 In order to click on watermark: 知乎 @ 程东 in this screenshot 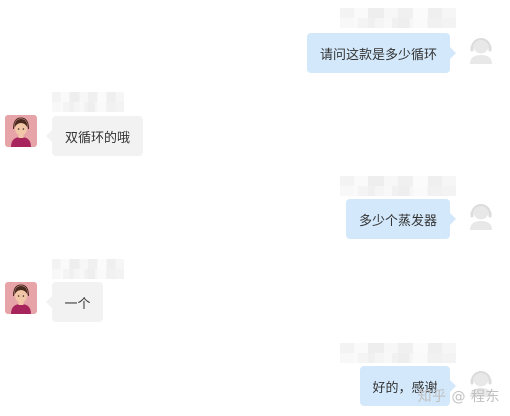, I will do `click(458, 397)`.